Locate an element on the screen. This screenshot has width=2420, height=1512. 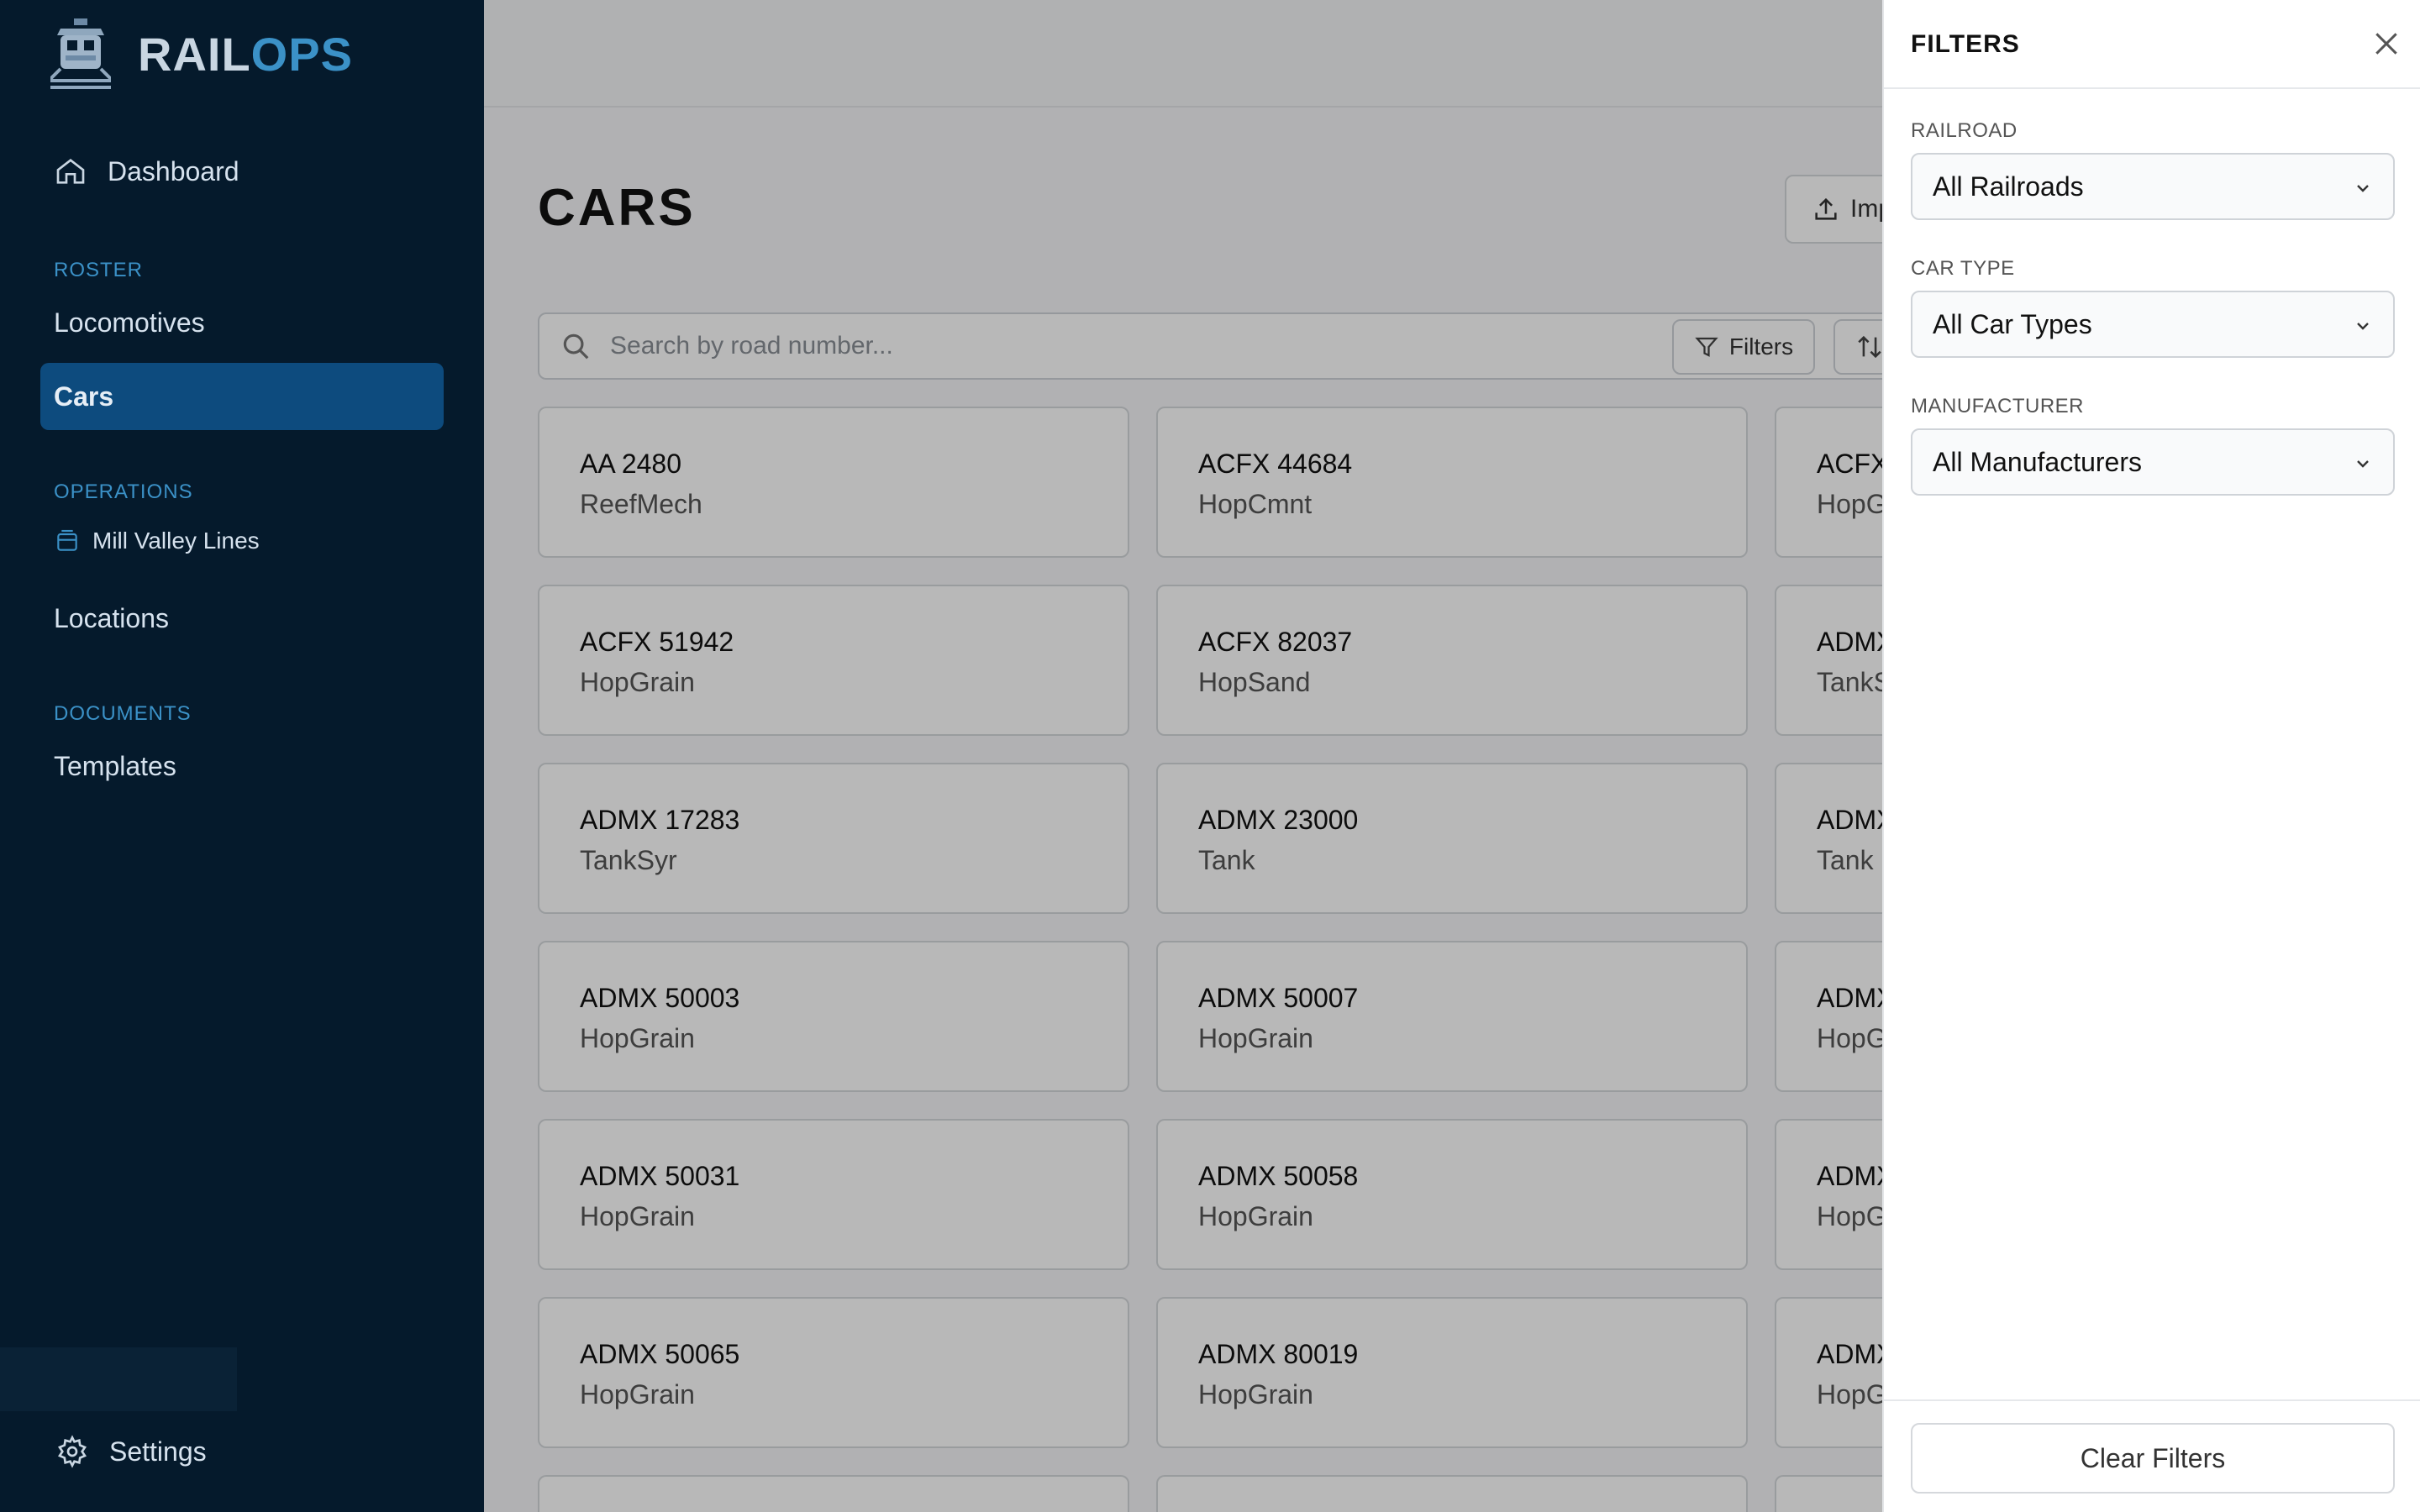
layout-icon is located at coordinates (67, 540).